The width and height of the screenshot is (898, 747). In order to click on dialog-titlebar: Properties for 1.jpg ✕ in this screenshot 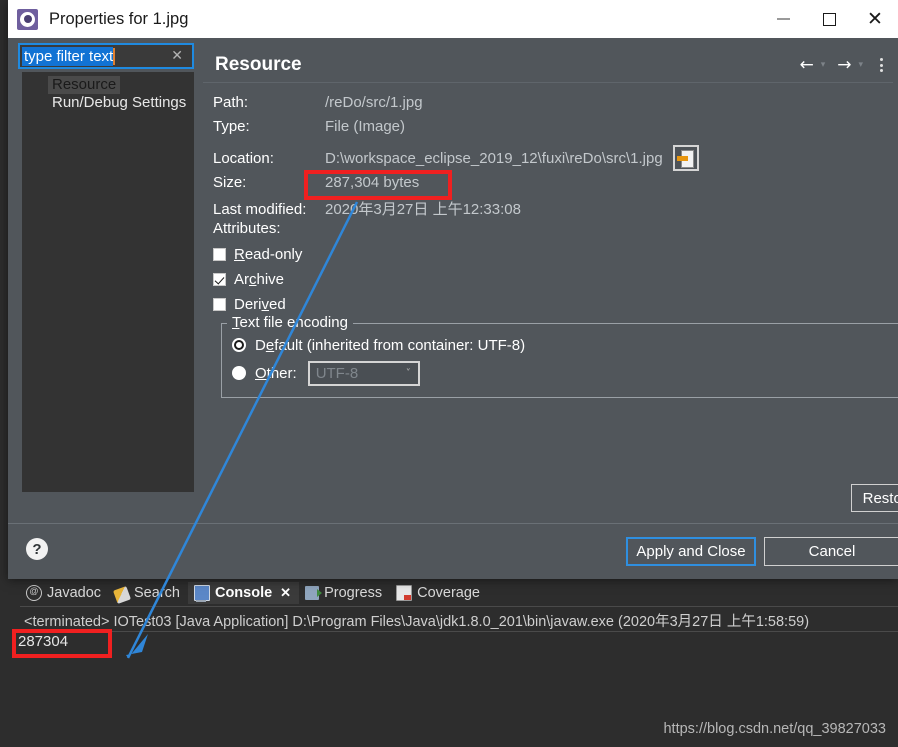, I will do `click(453, 19)`.